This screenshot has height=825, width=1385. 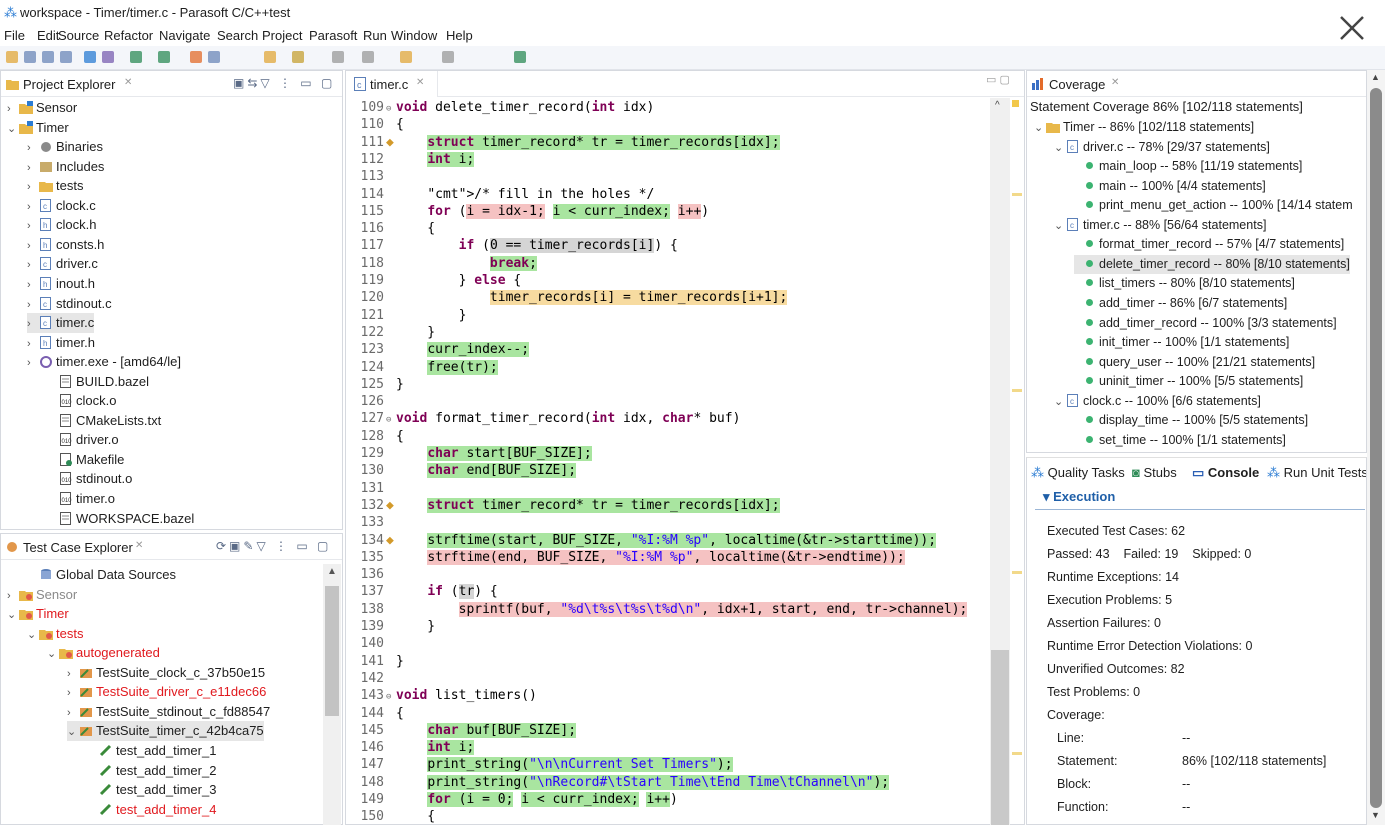 What do you see at coordinates (676, 574) in the screenshot?
I see `code-line: 136` at bounding box center [676, 574].